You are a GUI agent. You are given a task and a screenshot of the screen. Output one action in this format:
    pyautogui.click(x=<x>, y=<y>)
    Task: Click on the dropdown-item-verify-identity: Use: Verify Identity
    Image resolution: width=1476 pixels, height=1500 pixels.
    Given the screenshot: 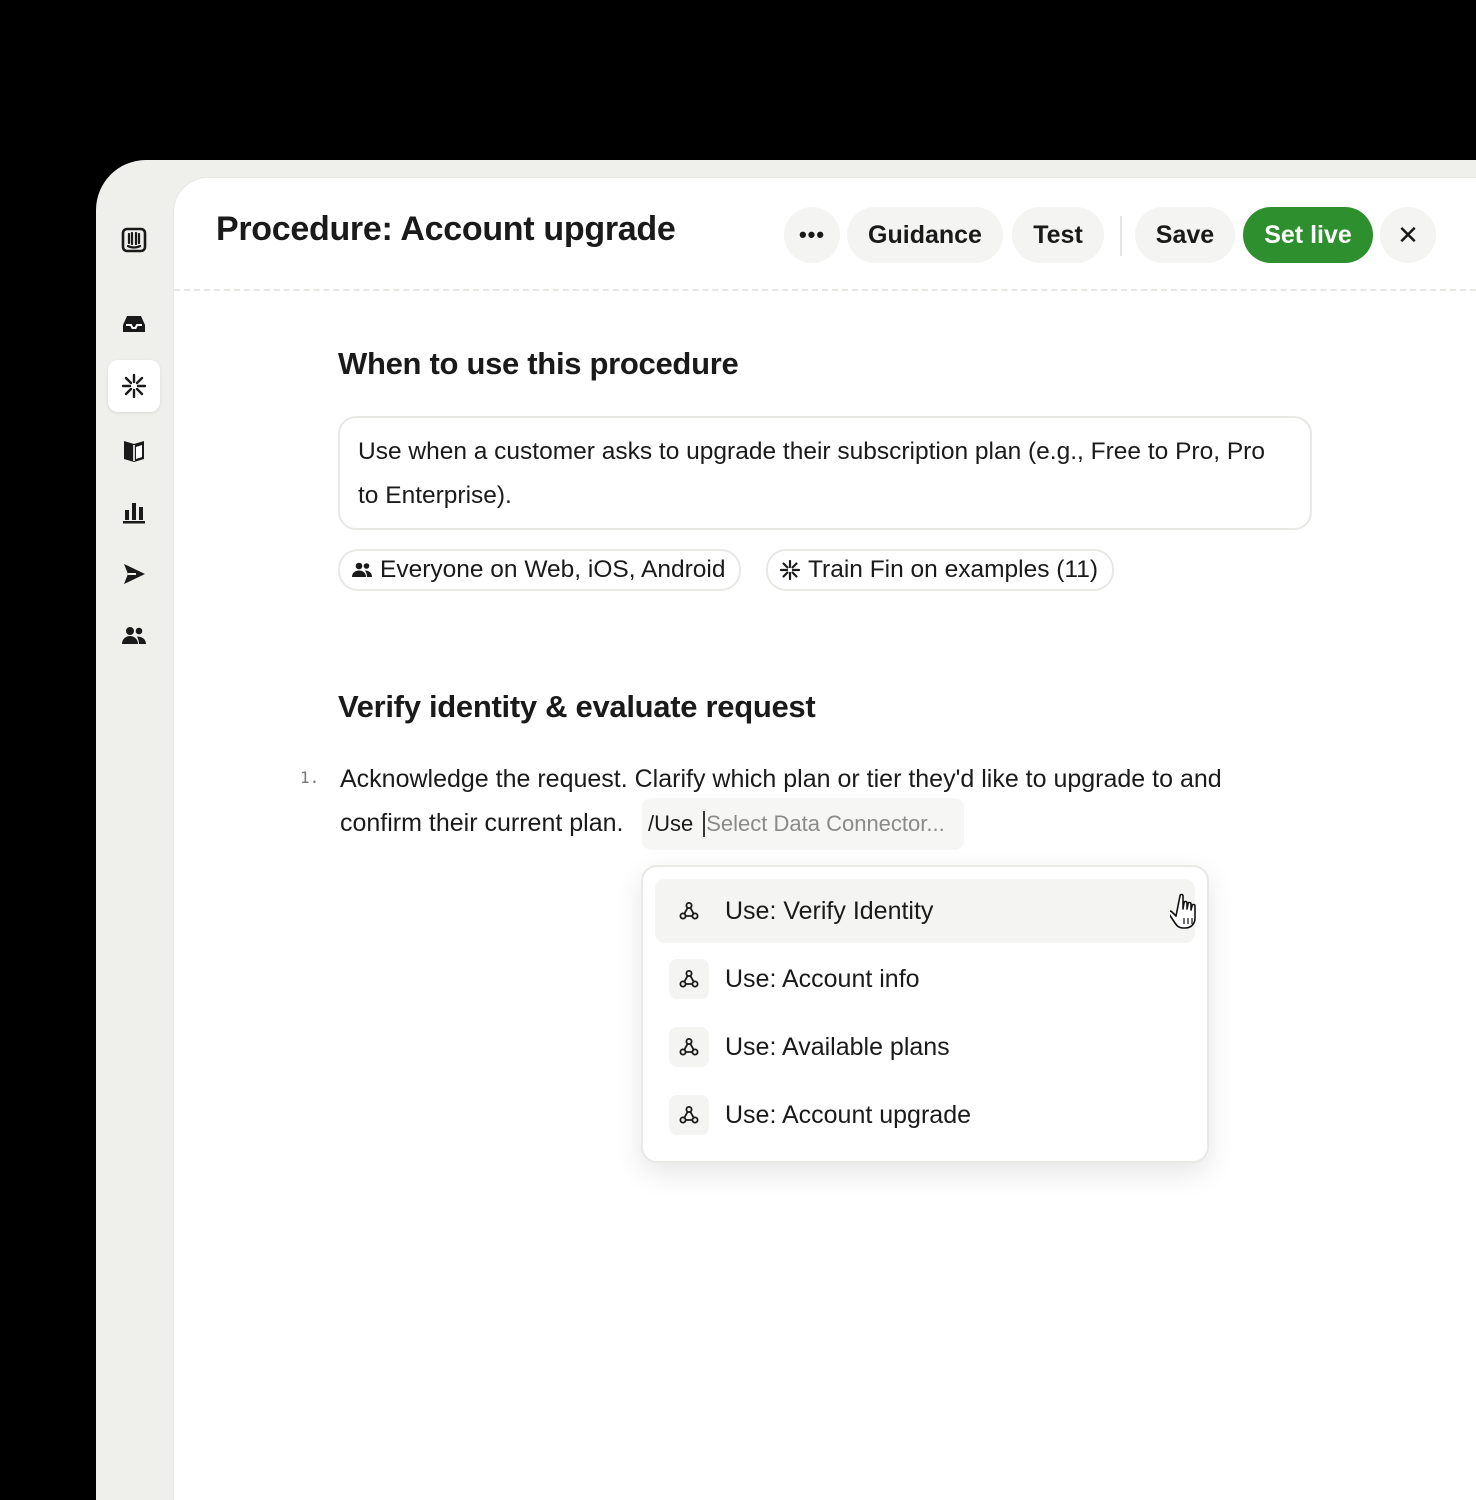 What is the action you would take?
    pyautogui.click(x=925, y=911)
    